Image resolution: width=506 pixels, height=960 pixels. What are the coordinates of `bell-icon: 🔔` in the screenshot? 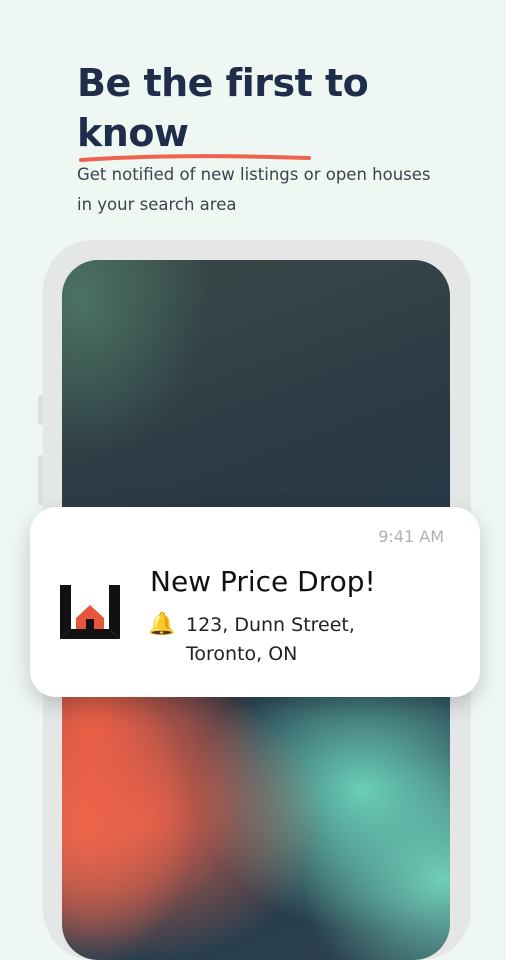 It's located at (162, 624).